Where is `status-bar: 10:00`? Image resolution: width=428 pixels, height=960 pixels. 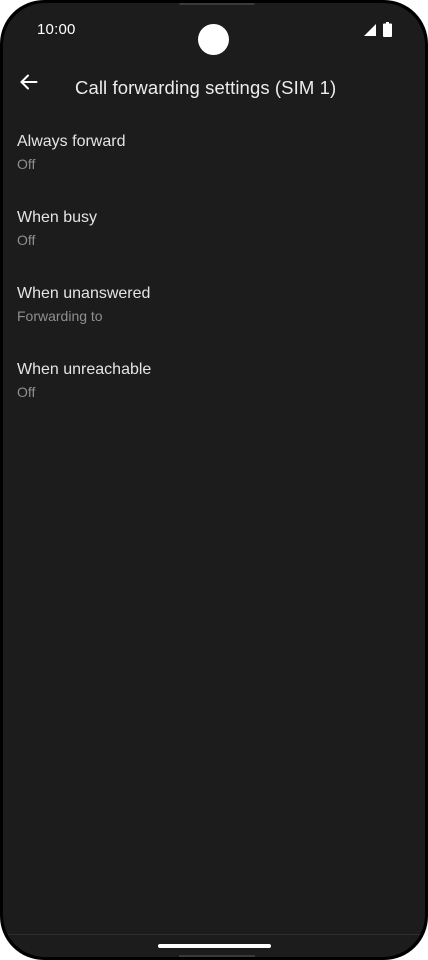
status-bar: 10:00 is located at coordinates (214, 29).